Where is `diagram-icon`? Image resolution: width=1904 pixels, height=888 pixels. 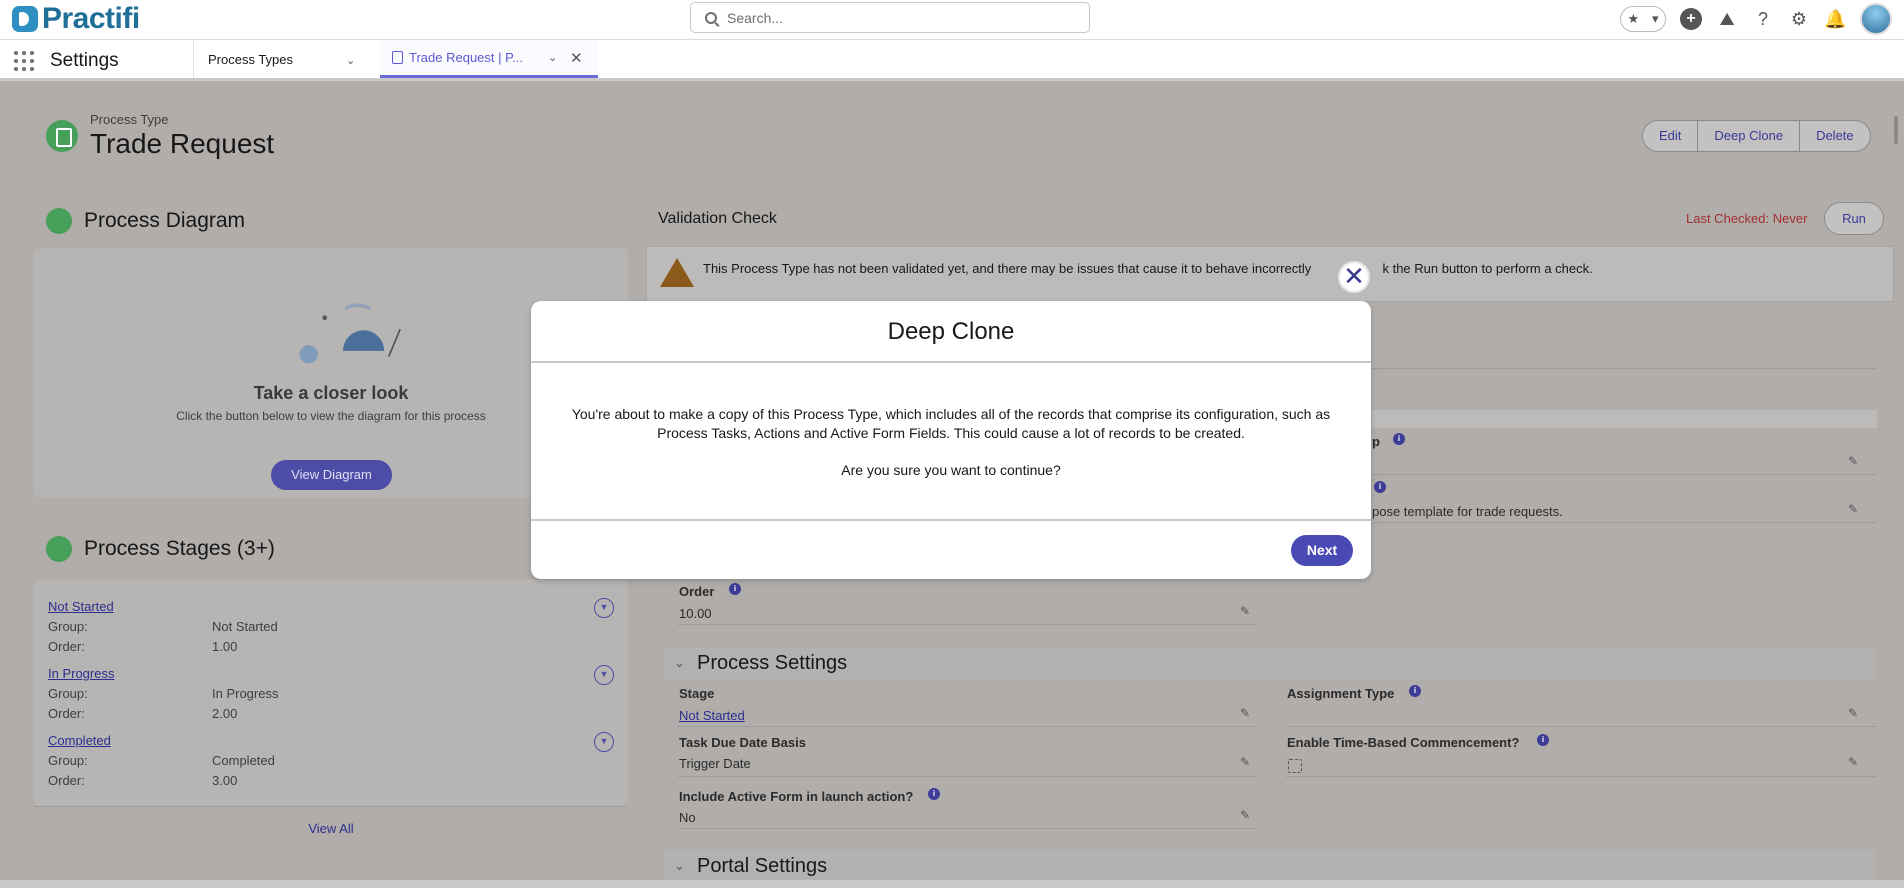 diagram-icon is located at coordinates (59, 221).